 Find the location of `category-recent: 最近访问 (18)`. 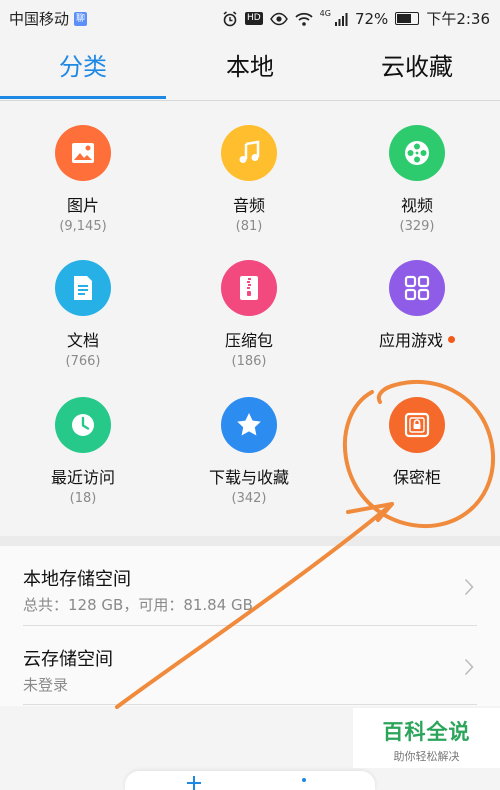

category-recent: 最近访问 (18) is located at coordinates (83, 451).